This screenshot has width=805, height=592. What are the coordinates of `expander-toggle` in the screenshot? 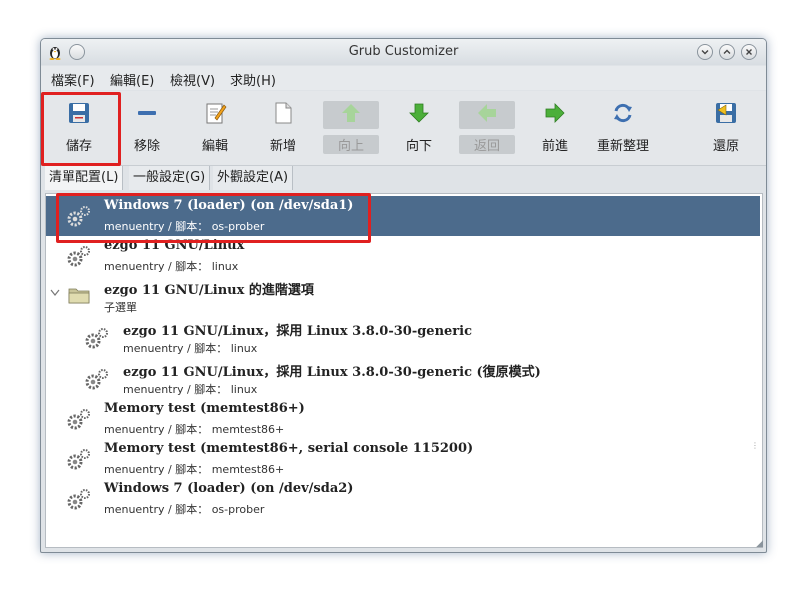 It's located at (55, 294).